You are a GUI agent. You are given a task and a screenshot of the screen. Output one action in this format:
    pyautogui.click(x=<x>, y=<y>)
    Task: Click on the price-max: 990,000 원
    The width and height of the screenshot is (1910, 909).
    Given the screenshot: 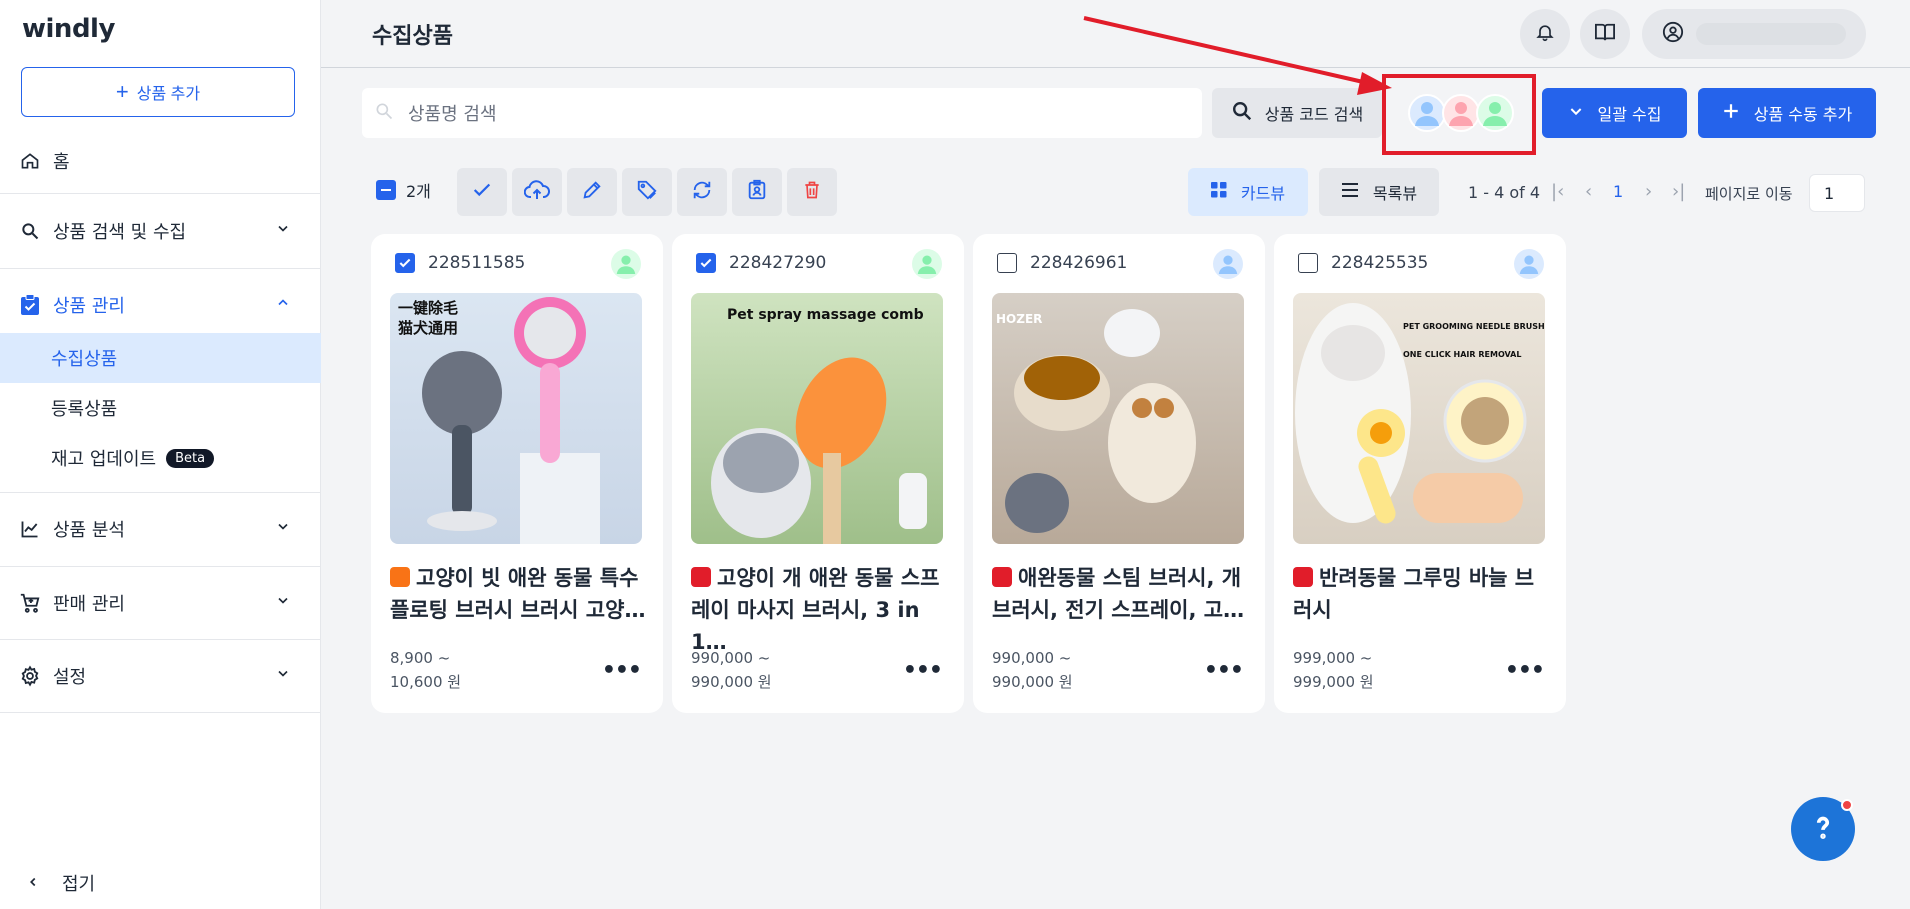 What is the action you would take?
    pyautogui.click(x=731, y=682)
    